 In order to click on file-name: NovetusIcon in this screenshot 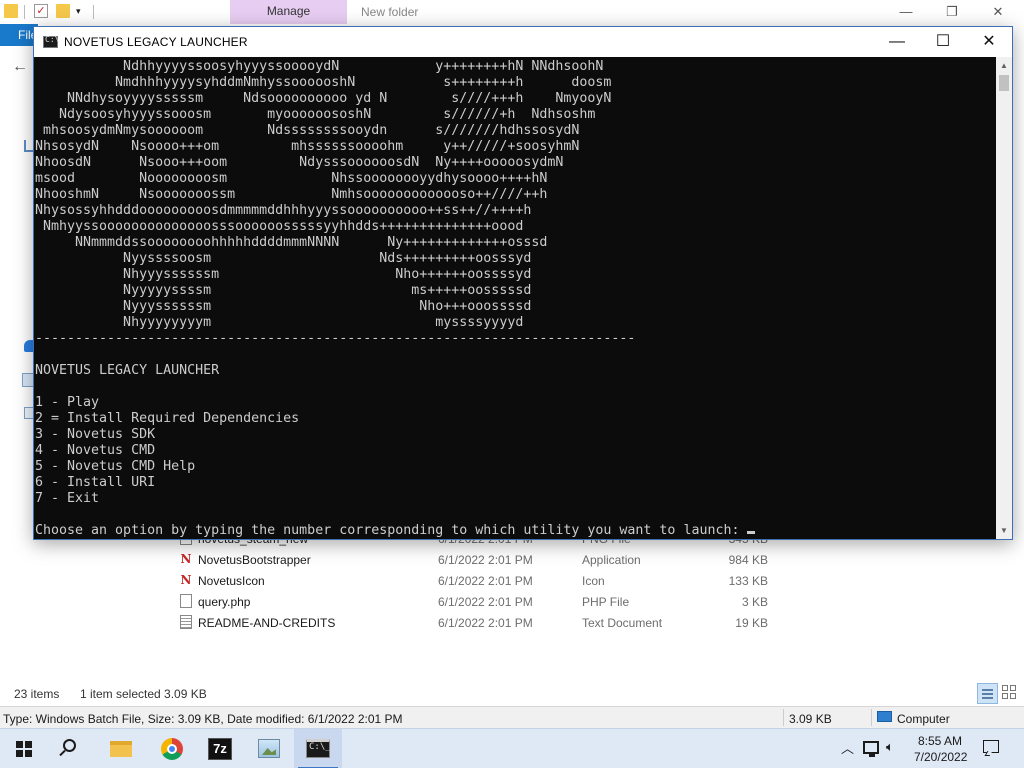, I will do `click(231, 581)`.